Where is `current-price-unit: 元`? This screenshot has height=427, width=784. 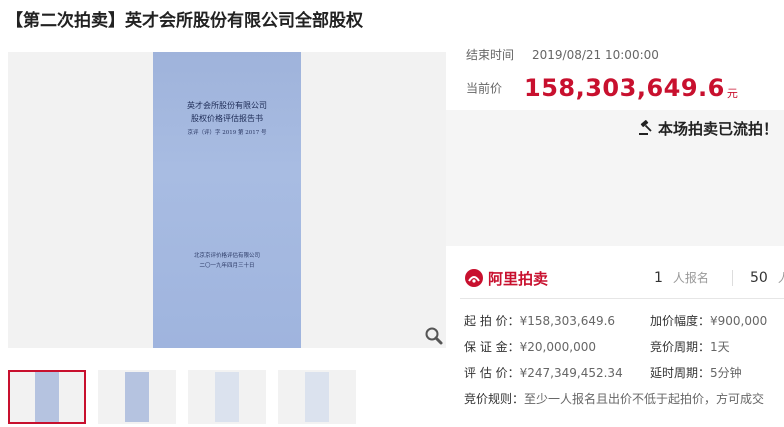 current-price-unit: 元 is located at coordinates (732, 93).